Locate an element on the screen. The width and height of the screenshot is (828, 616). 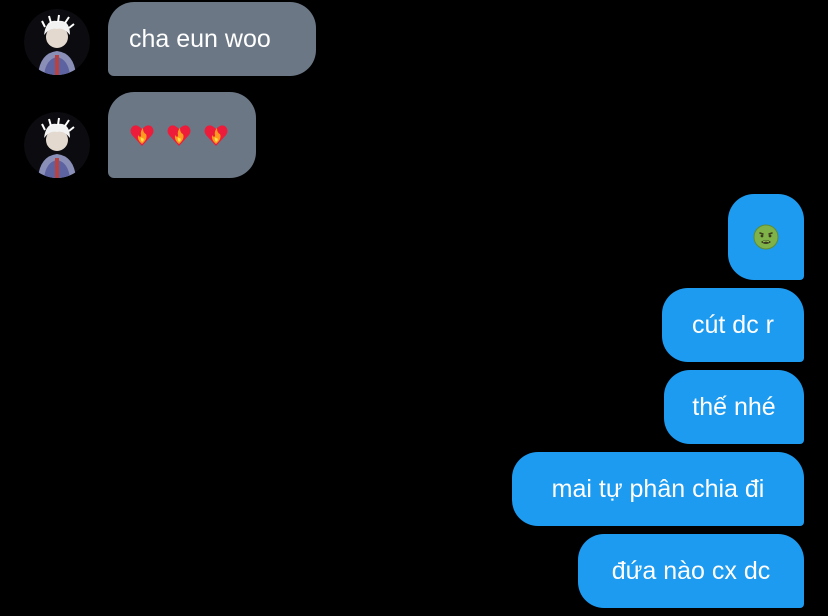
message-text: mai tự phân chia đi is located at coordinates (658, 489).